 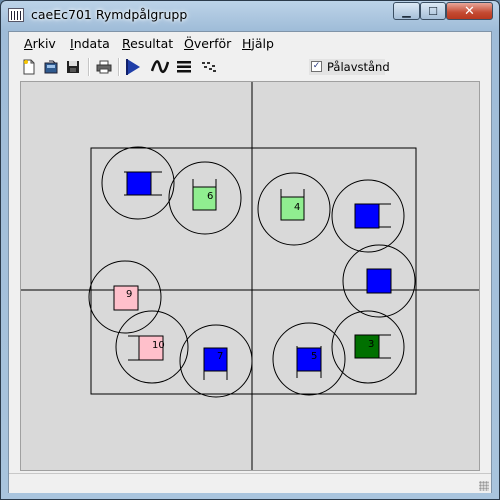 What do you see at coordinates (316, 66) in the screenshot?
I see `pile-spacing-checkbox: ✓` at bounding box center [316, 66].